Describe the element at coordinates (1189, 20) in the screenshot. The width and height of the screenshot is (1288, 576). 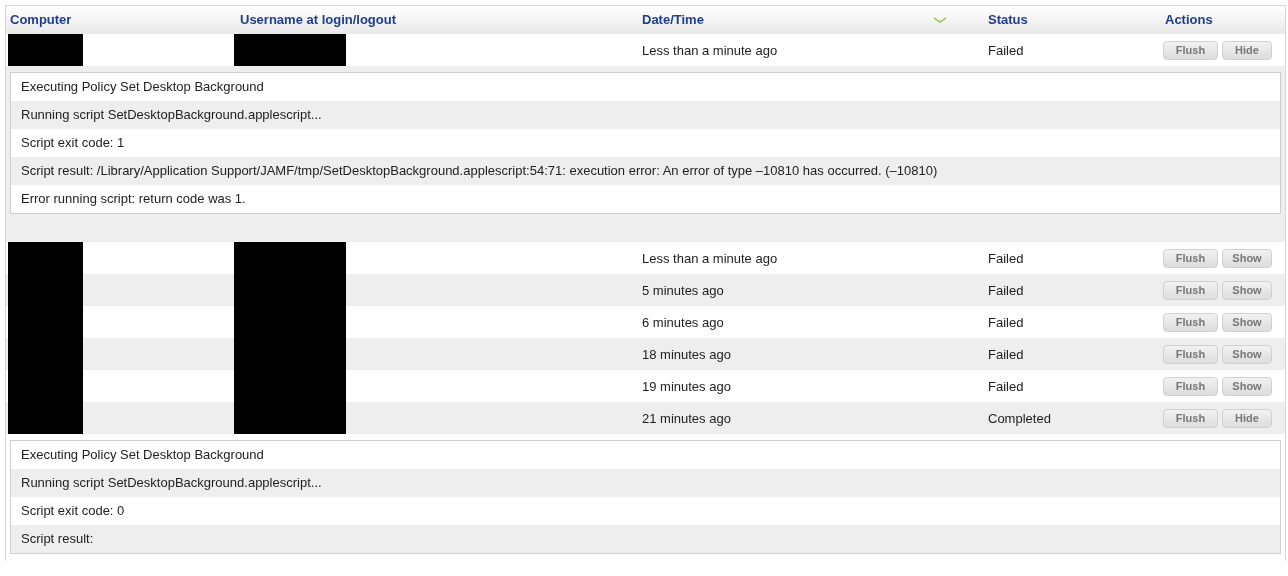
I see `column-header: Actions` at that location.